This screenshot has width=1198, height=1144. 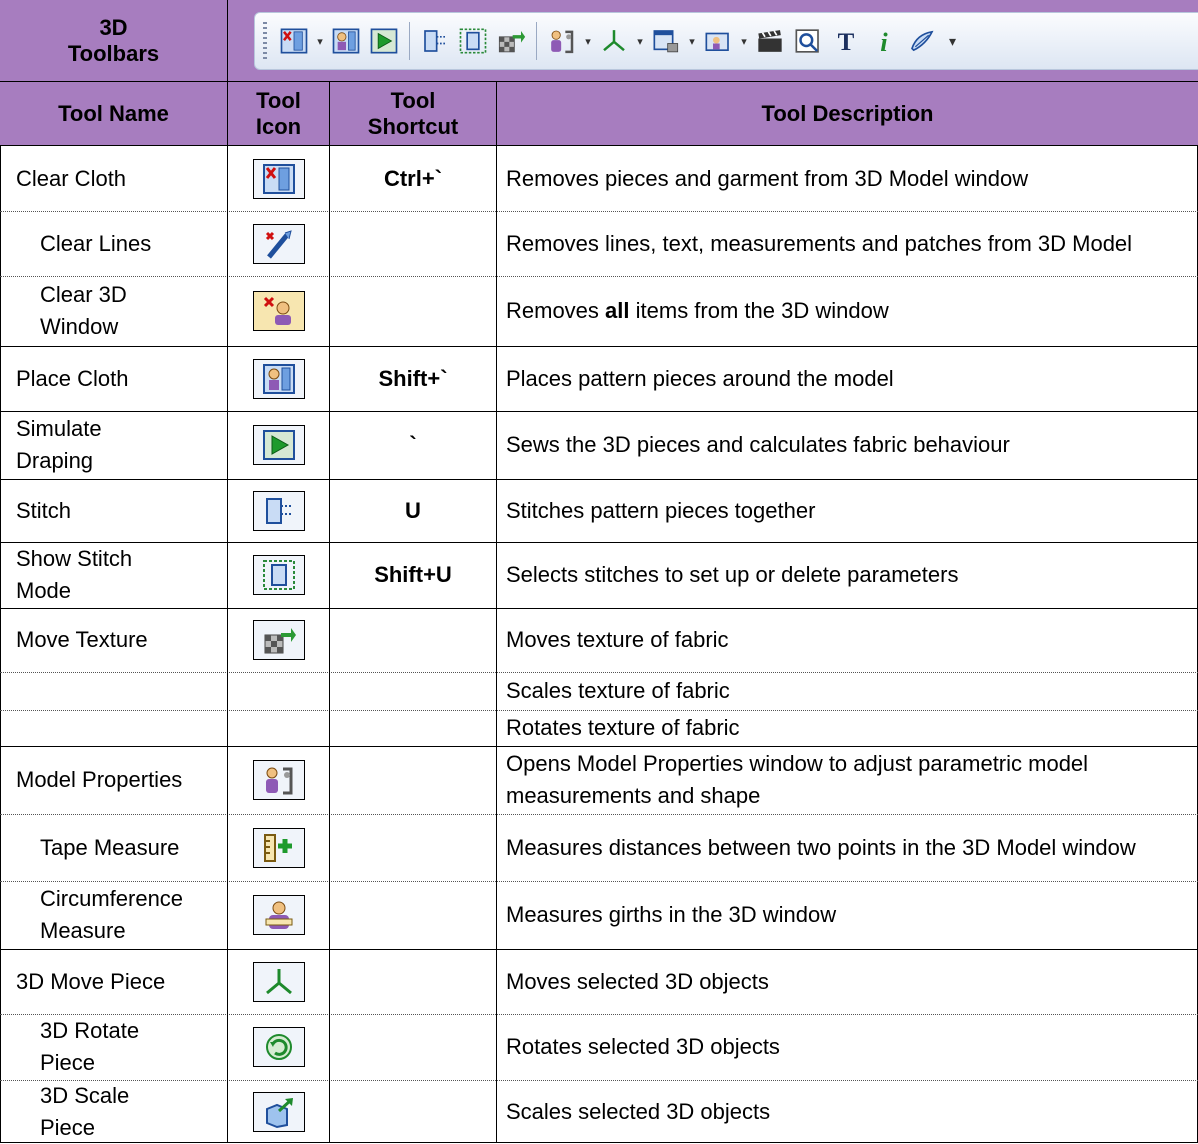 What do you see at coordinates (638, 1111) in the screenshot?
I see `tool-description: Scales selected 3D objects` at bounding box center [638, 1111].